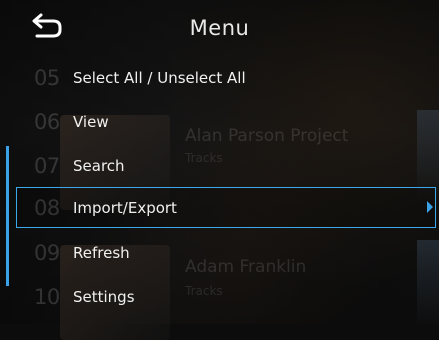  I want to click on submenu-arrow-icon, so click(430, 207).